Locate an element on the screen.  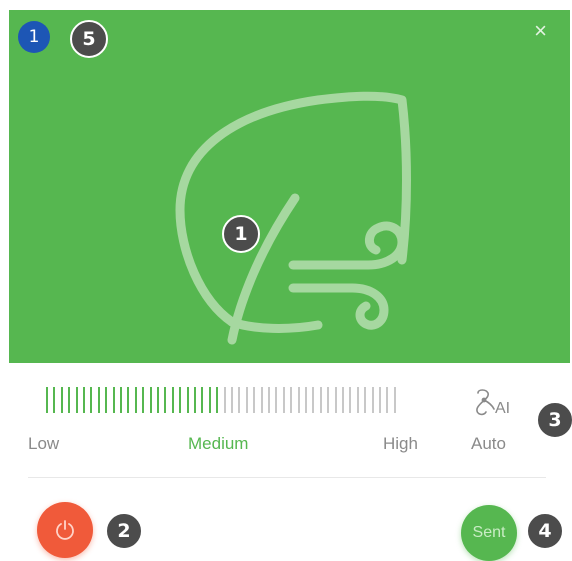
callout-badge-1: 1 is located at coordinates (241, 234).